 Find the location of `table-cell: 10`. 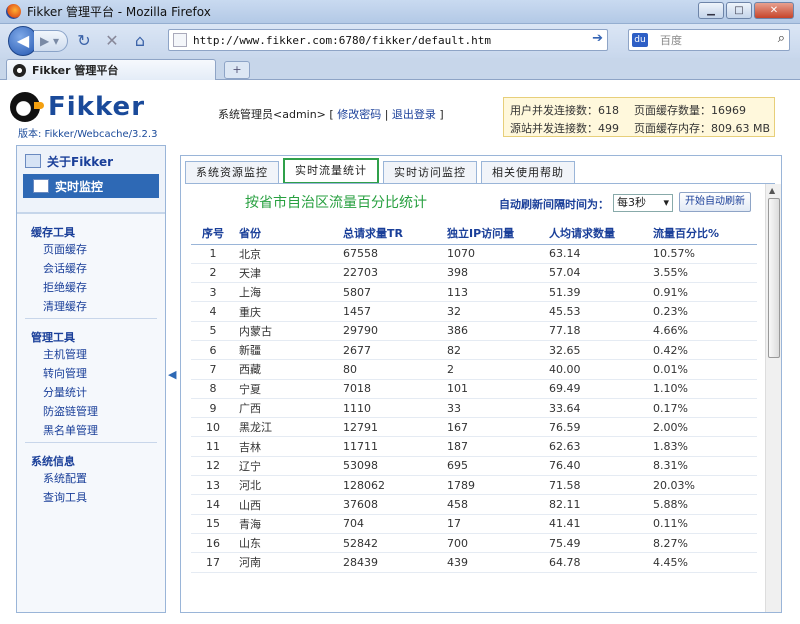

table-cell: 10 is located at coordinates (213, 427).